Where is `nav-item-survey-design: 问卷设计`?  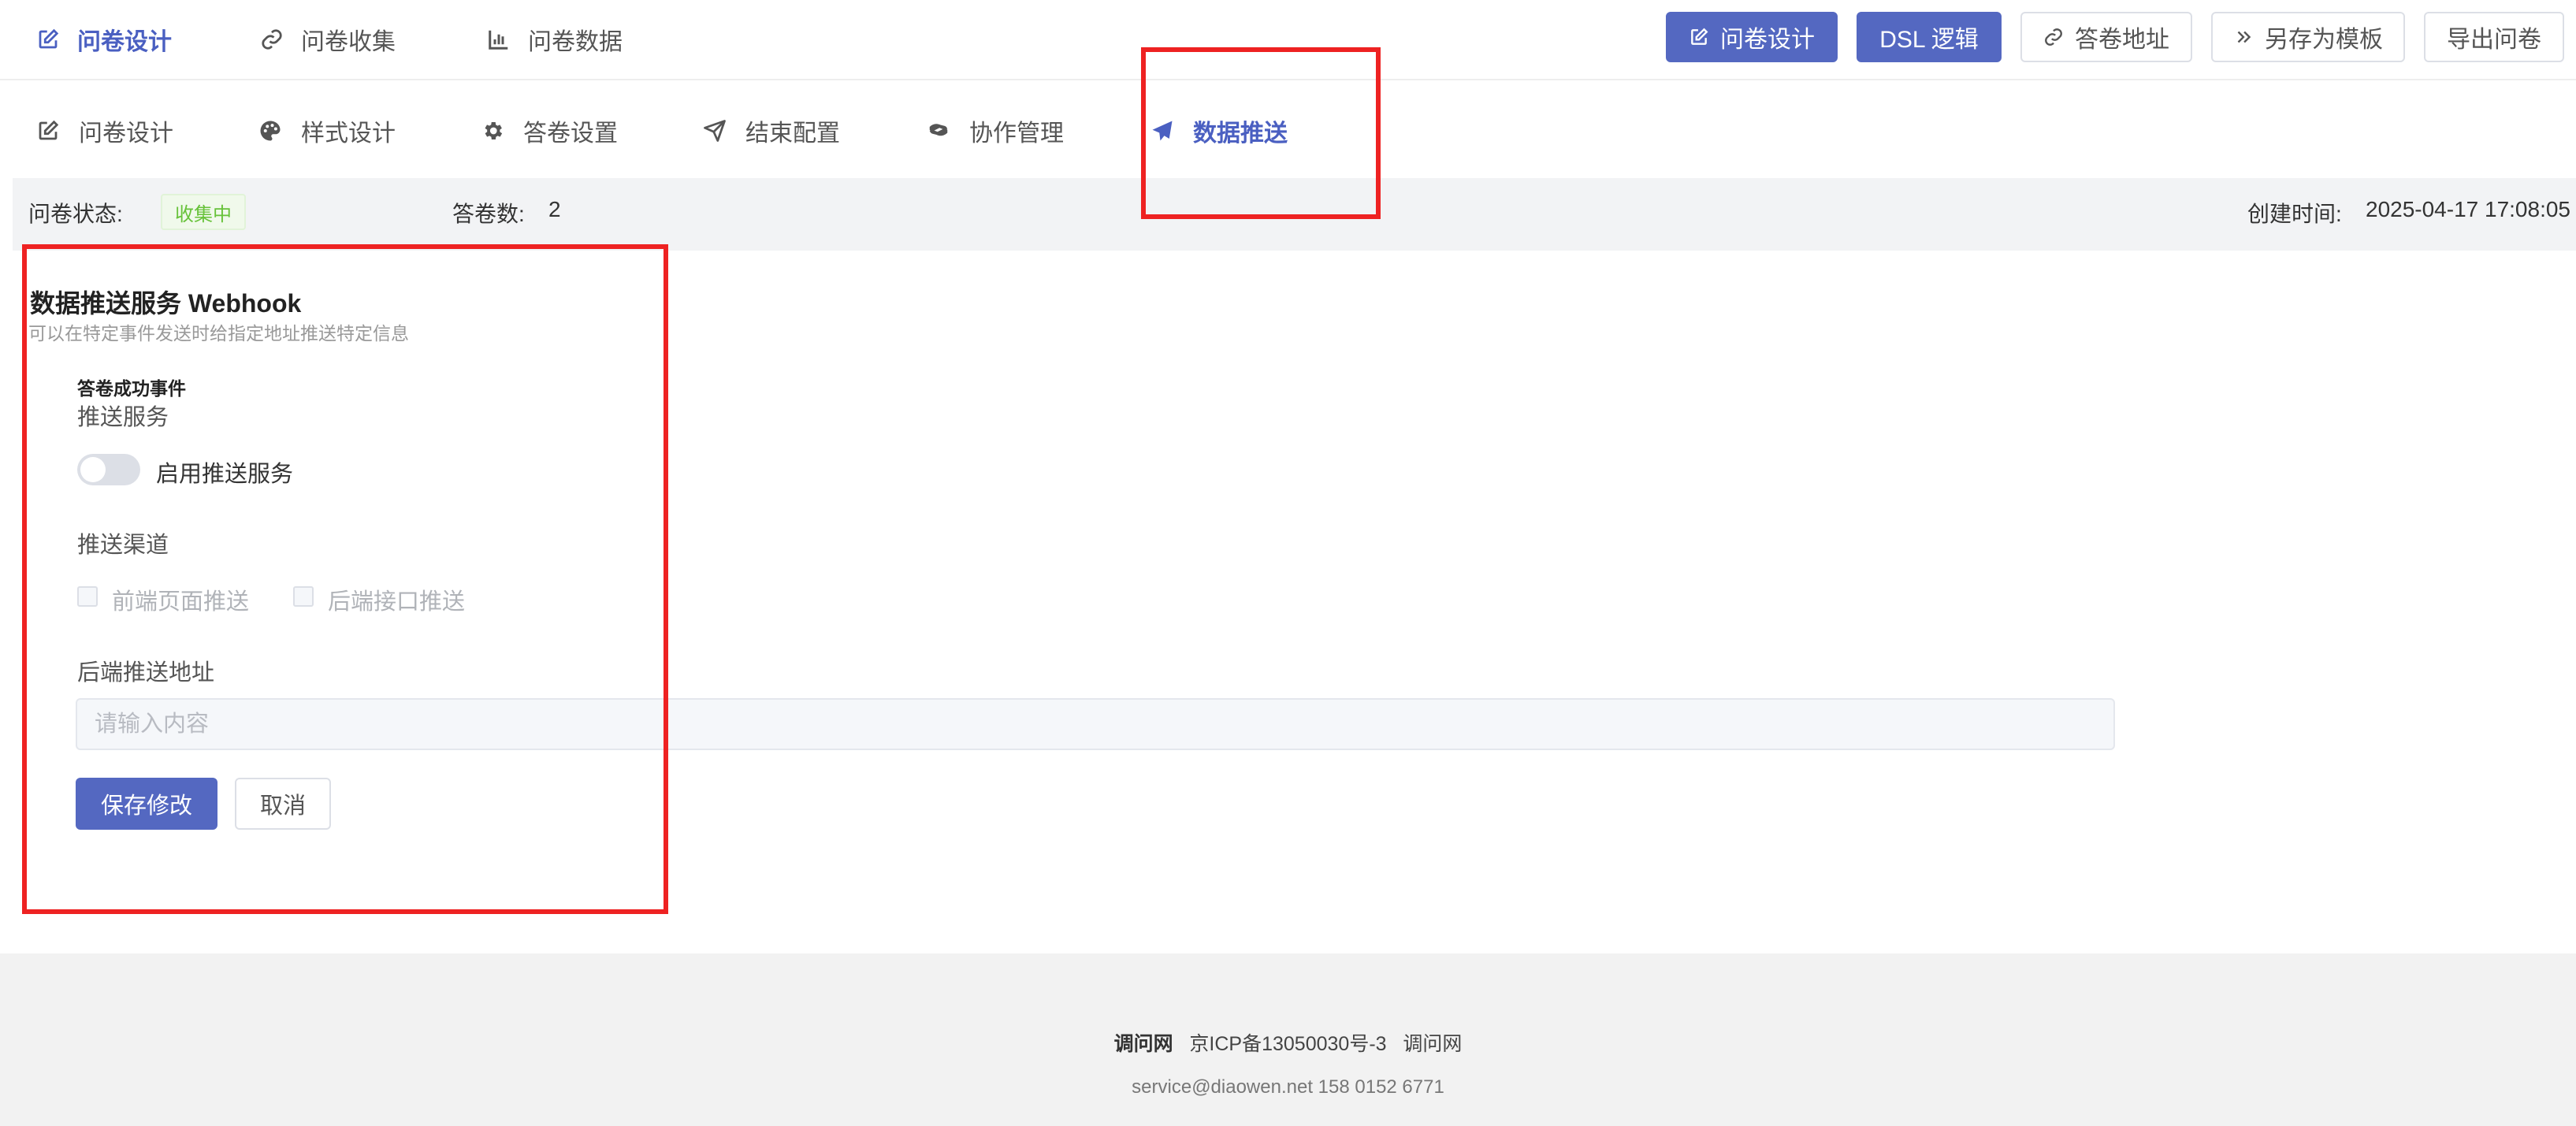 nav-item-survey-design: 问卷设计 is located at coordinates (104, 39).